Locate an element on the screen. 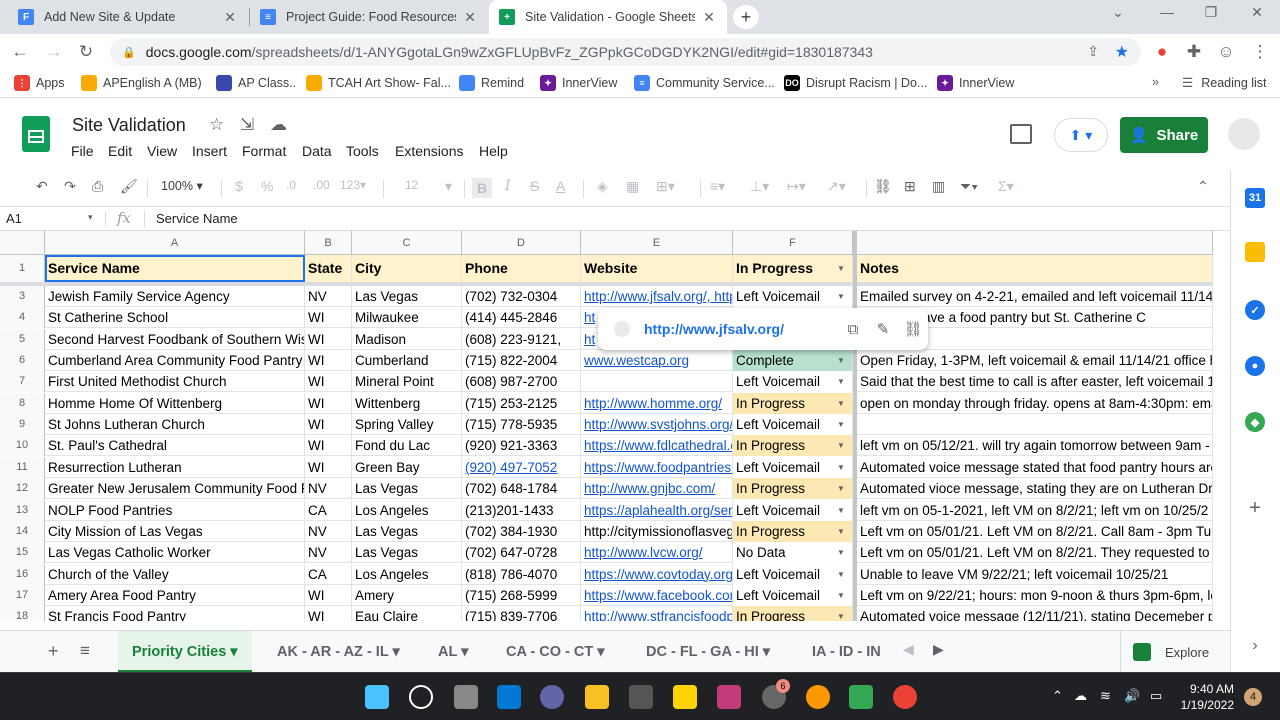  col-city: Las Vegas is located at coordinates (407, 531).